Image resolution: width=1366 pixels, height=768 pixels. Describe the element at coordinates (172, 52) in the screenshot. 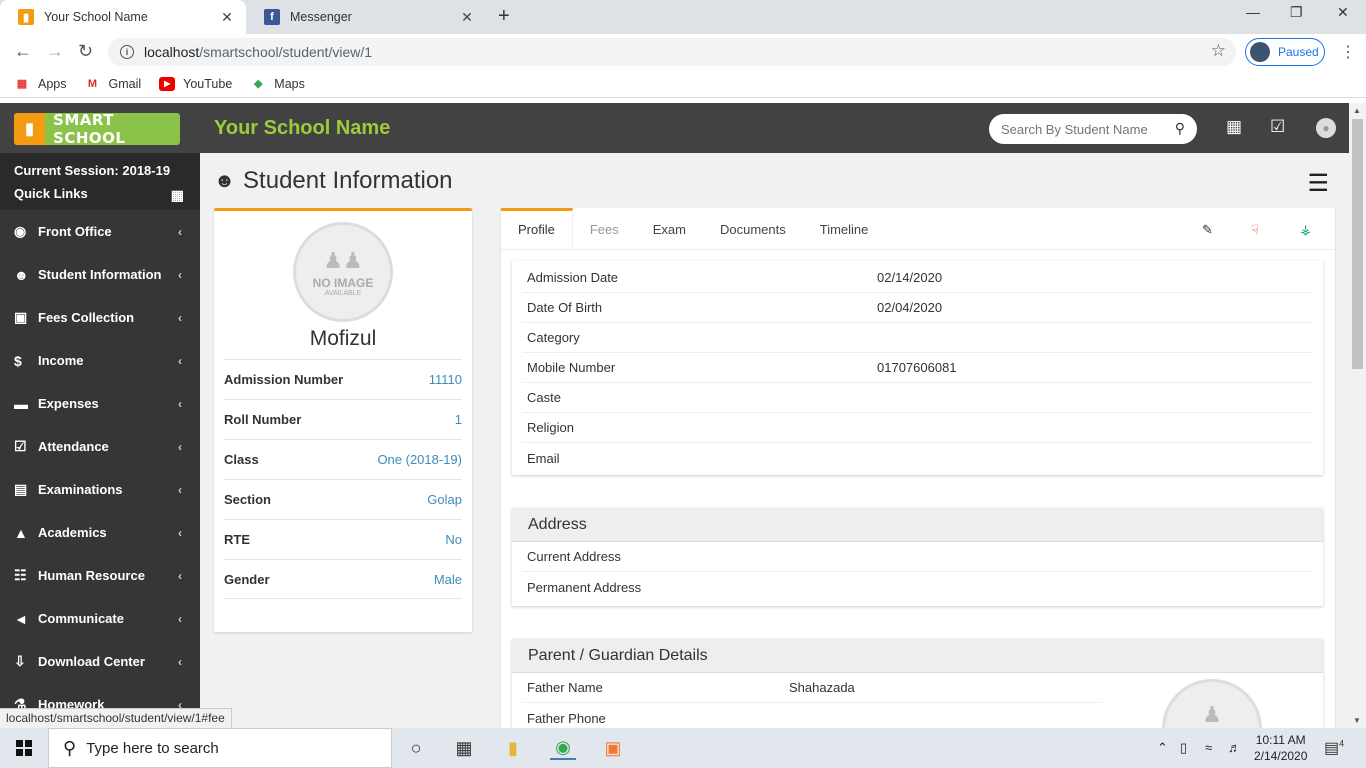

I see `url-host: localhost` at that location.